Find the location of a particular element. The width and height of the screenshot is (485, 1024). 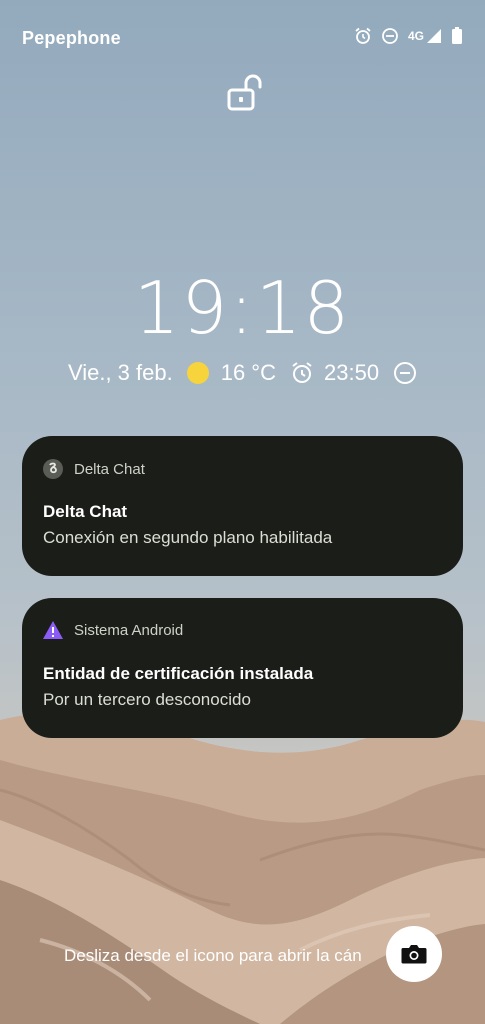

signal-indicator: 4G is located at coordinates (425, 36).